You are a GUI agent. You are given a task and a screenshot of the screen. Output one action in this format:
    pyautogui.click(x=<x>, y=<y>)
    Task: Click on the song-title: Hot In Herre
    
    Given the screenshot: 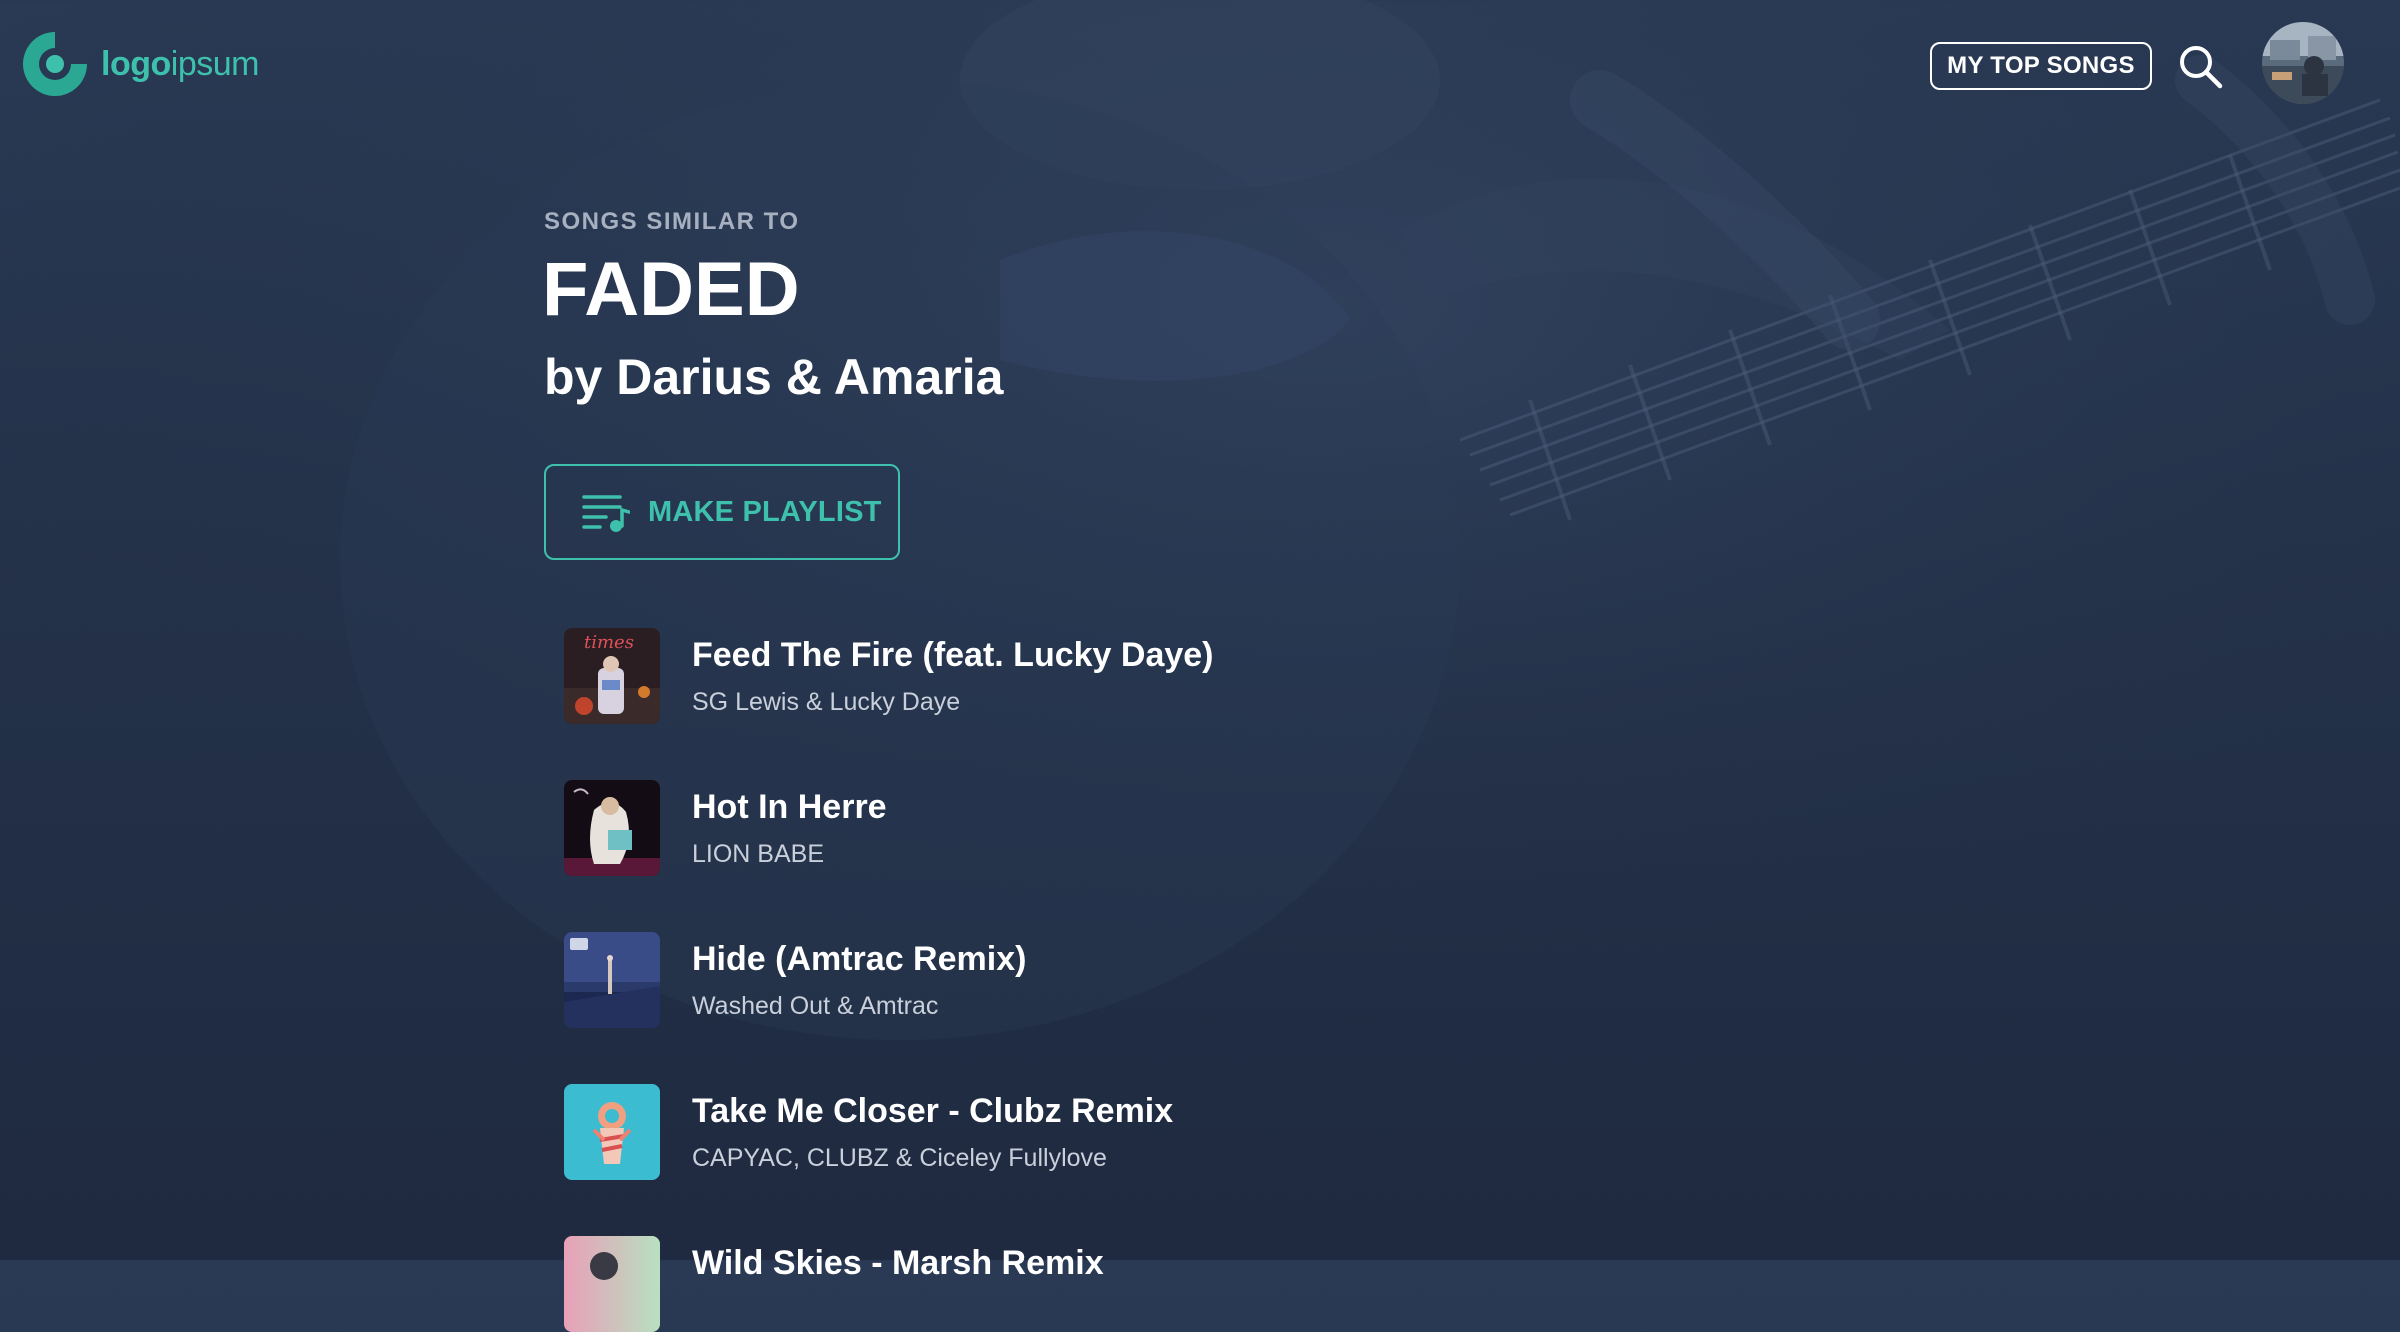 What is the action you would take?
    pyautogui.click(x=789, y=807)
    